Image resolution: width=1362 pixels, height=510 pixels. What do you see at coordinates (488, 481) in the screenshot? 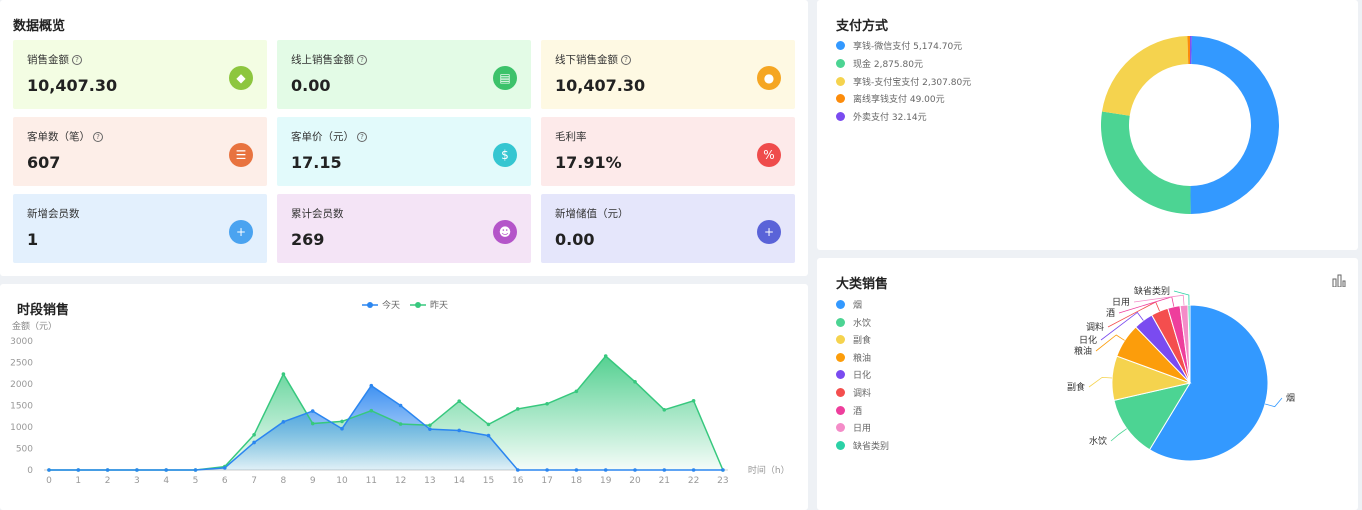
I see `x-tick-label: 15` at bounding box center [488, 481].